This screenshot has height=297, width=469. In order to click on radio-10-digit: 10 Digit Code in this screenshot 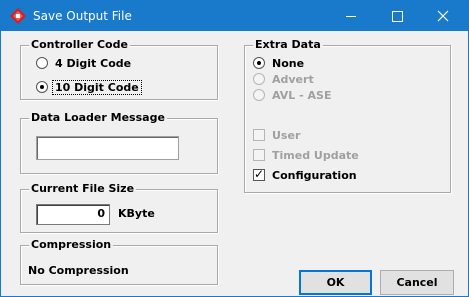, I will do `click(89, 87)`.